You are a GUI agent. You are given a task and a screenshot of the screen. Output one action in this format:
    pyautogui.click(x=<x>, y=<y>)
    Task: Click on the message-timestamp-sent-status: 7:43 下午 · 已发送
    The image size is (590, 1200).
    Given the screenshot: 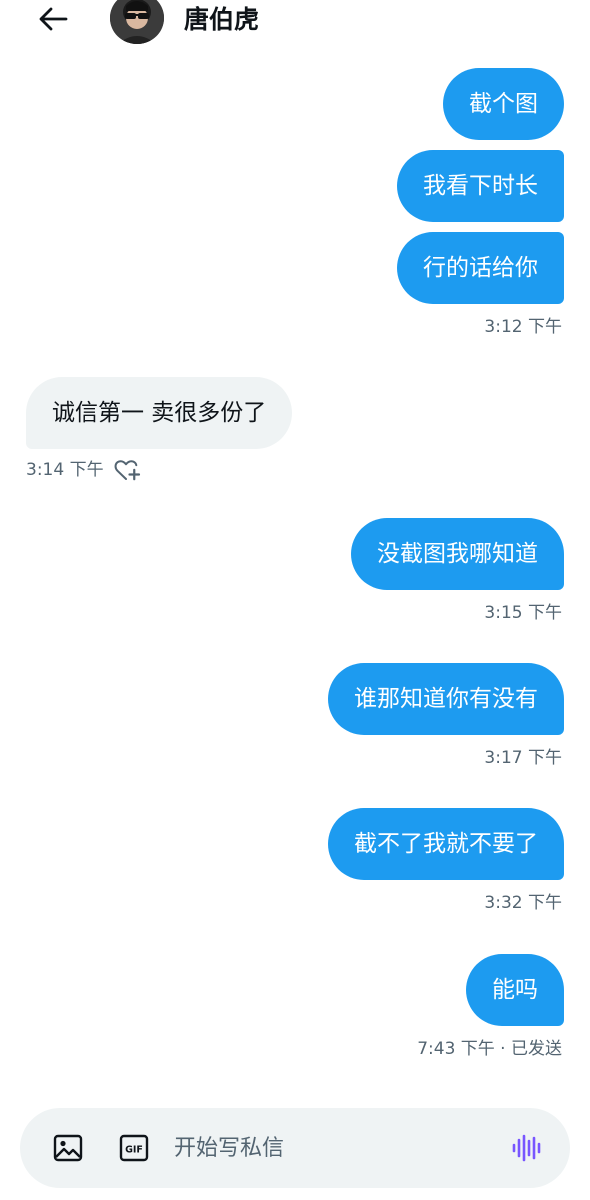 What is the action you would take?
    pyautogui.click(x=489, y=1049)
    